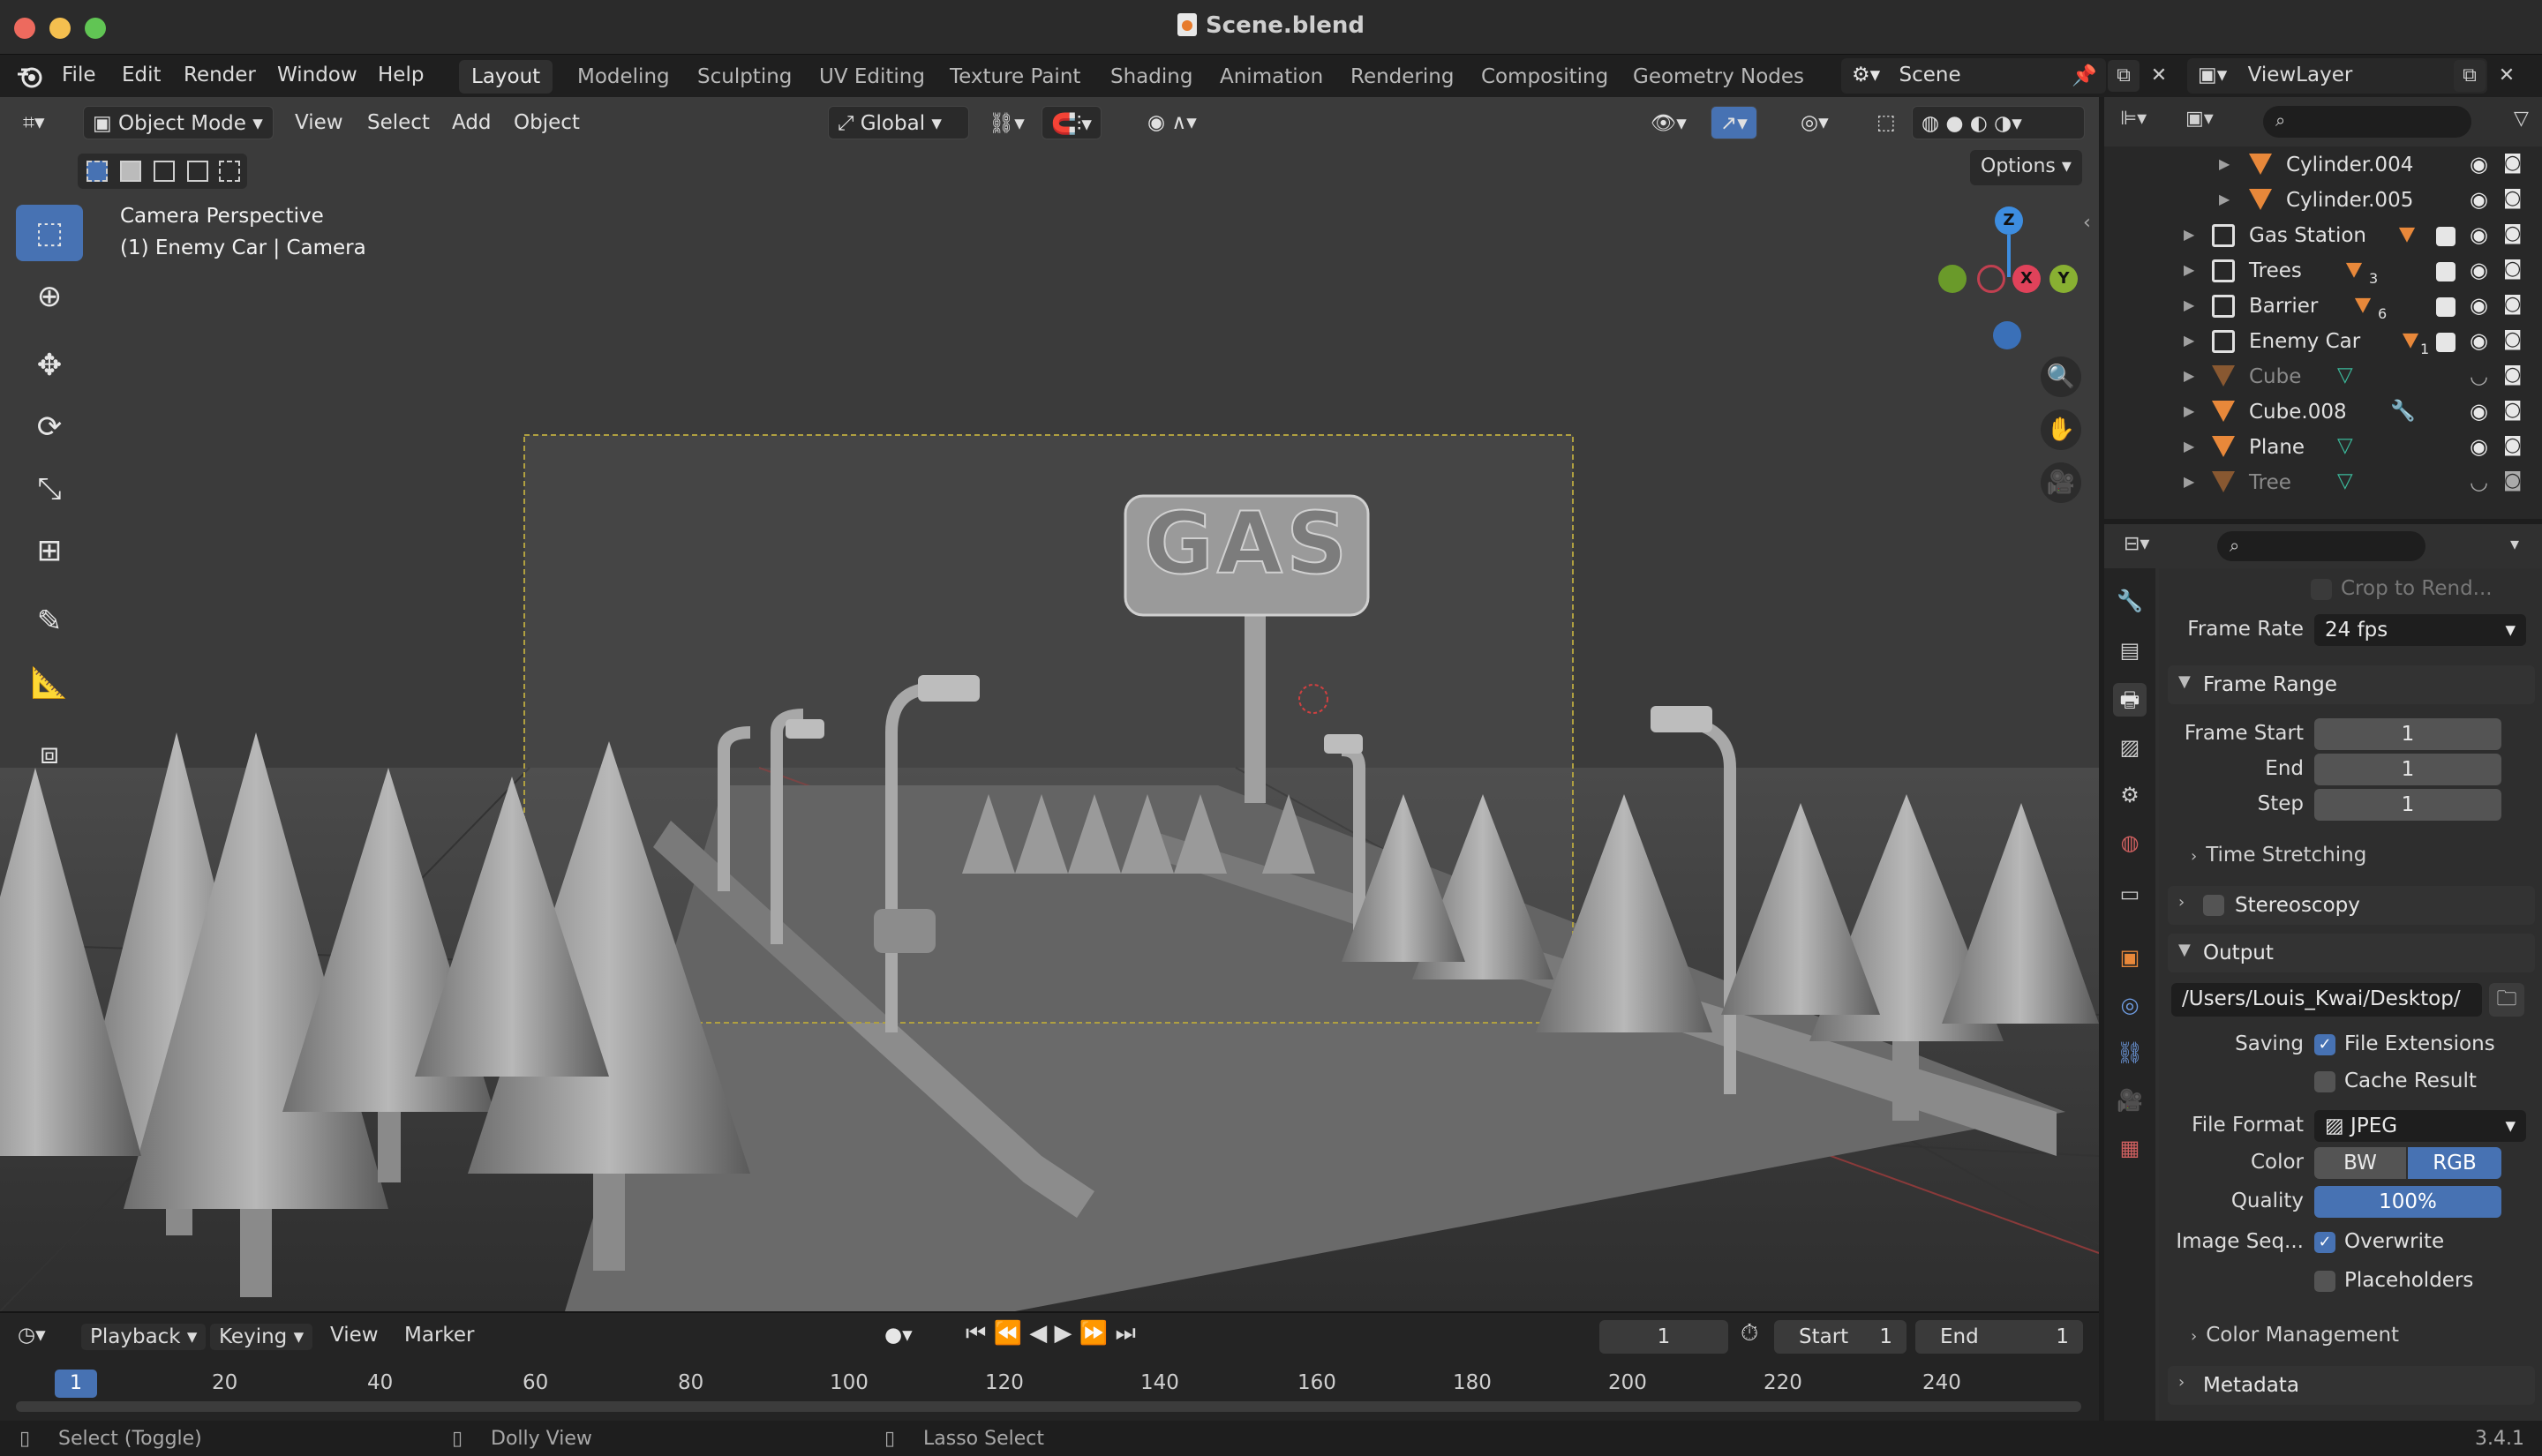 This screenshot has width=2542, height=1456. I want to click on record-keyframe-button: ●▾, so click(898, 1335).